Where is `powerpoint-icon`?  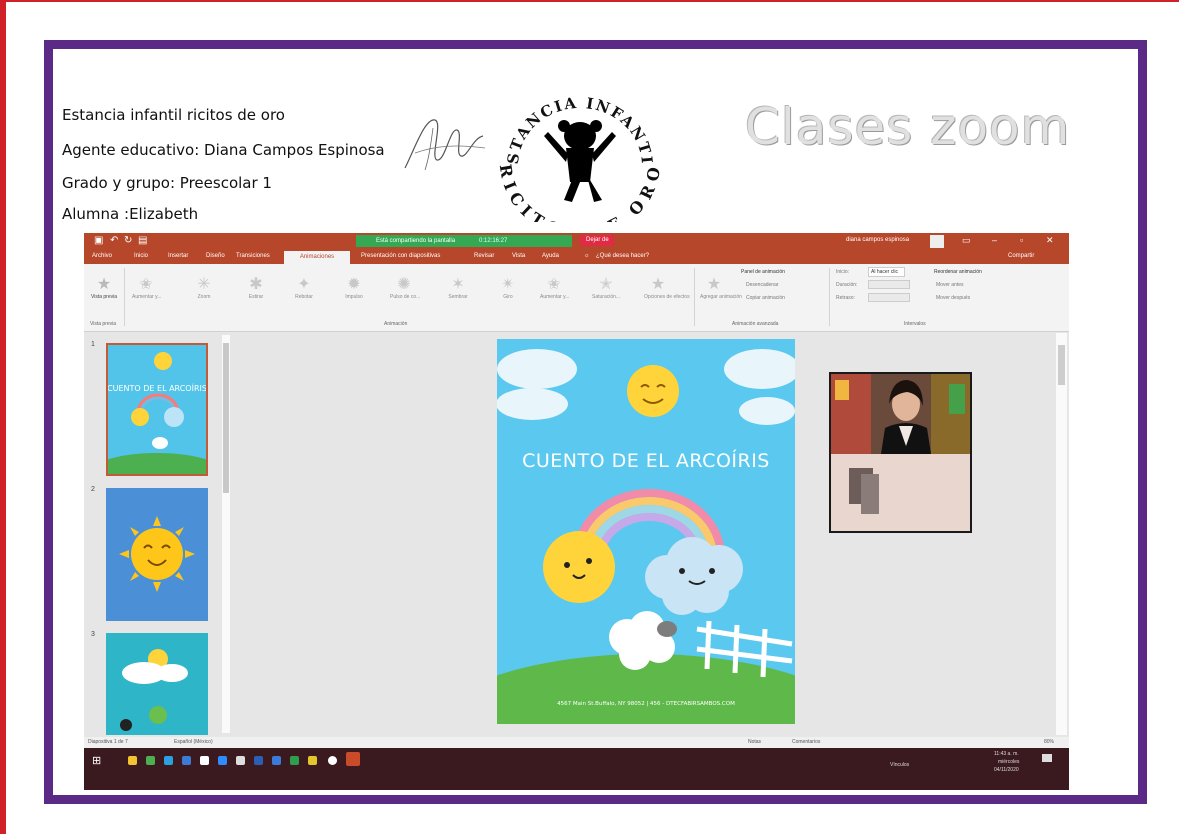 powerpoint-icon is located at coordinates (353, 759).